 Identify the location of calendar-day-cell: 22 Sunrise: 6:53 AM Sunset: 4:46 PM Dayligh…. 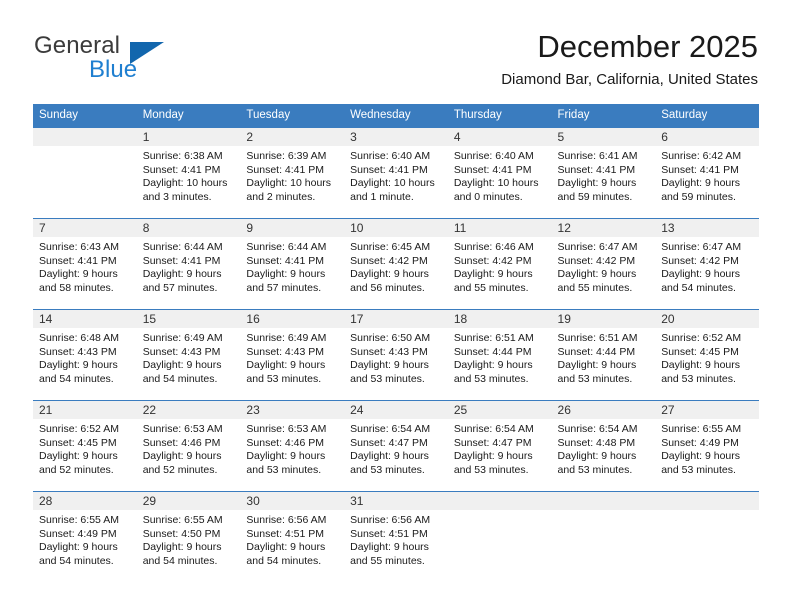
(188, 445).